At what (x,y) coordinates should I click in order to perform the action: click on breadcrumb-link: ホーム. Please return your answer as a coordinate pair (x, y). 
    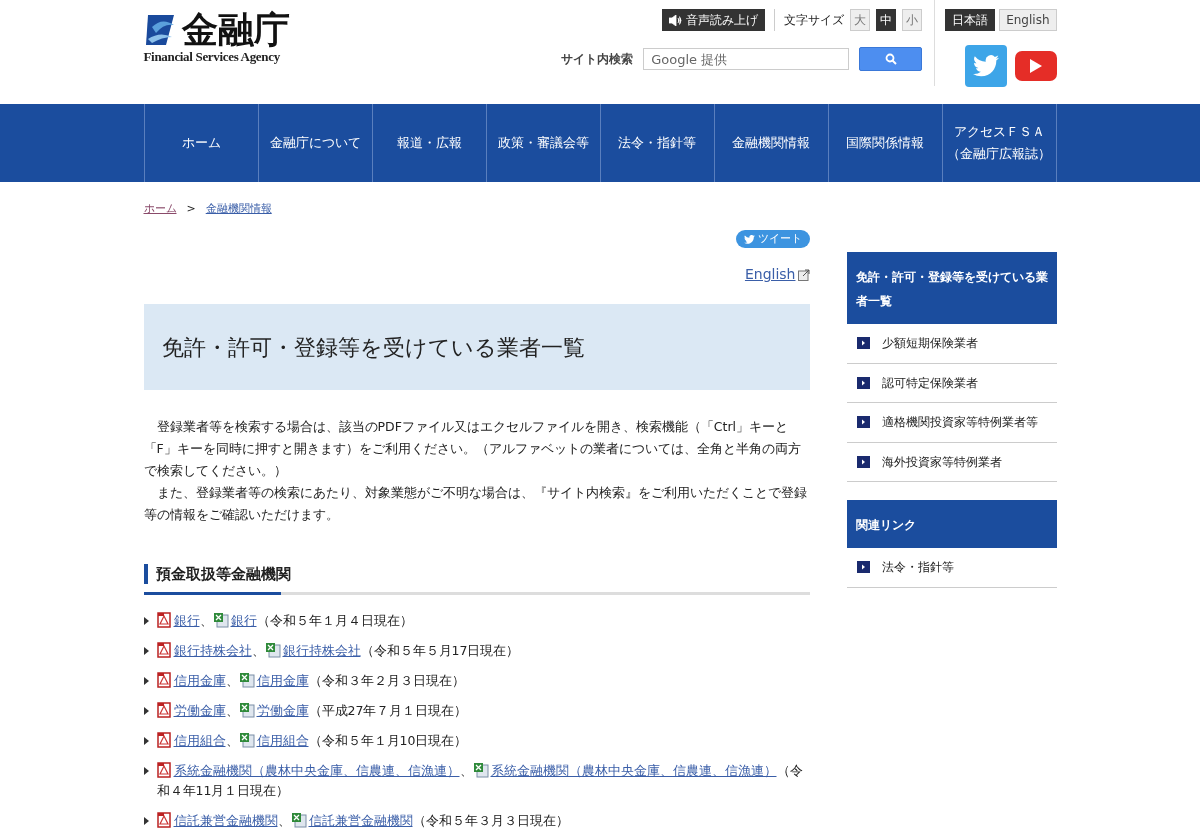
    Looking at the image, I should click on (160, 209).